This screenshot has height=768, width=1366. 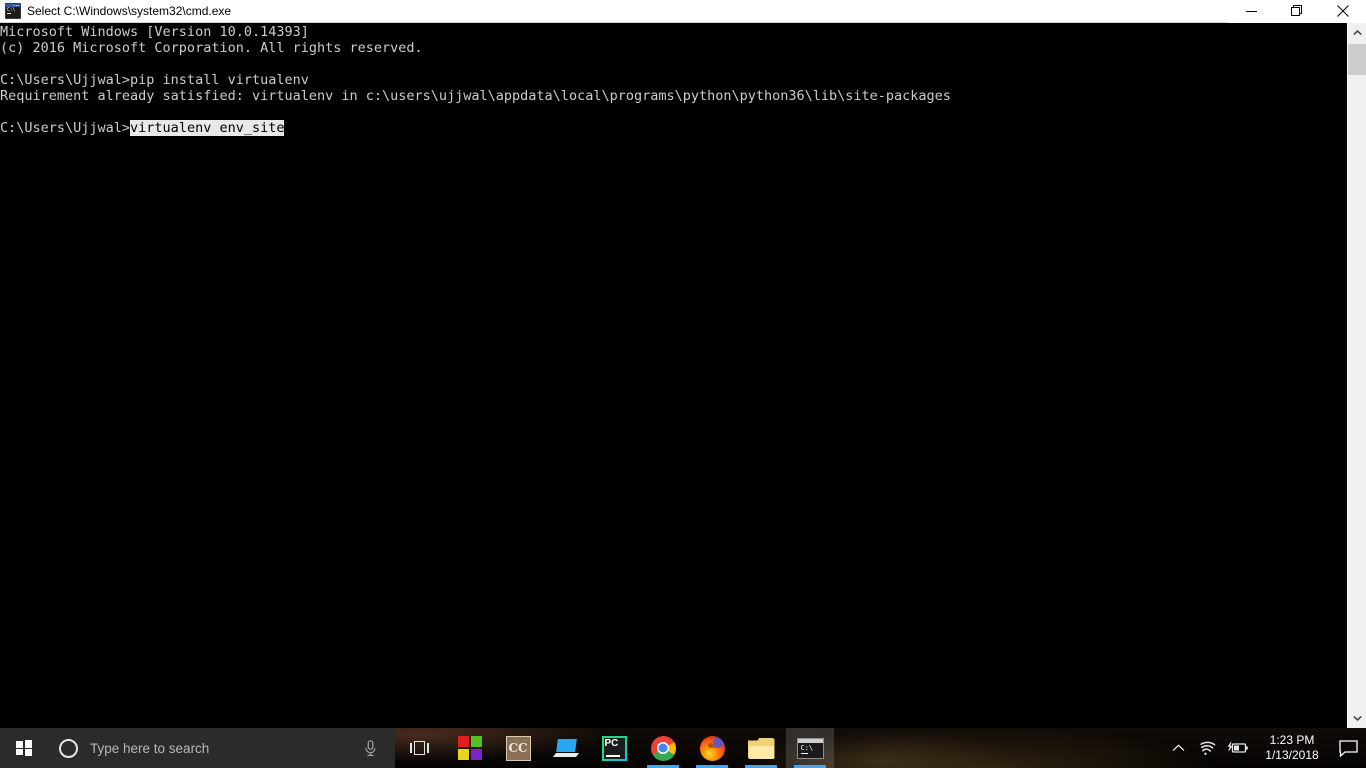 What do you see at coordinates (1251, 11) in the screenshot?
I see `minimize-button` at bounding box center [1251, 11].